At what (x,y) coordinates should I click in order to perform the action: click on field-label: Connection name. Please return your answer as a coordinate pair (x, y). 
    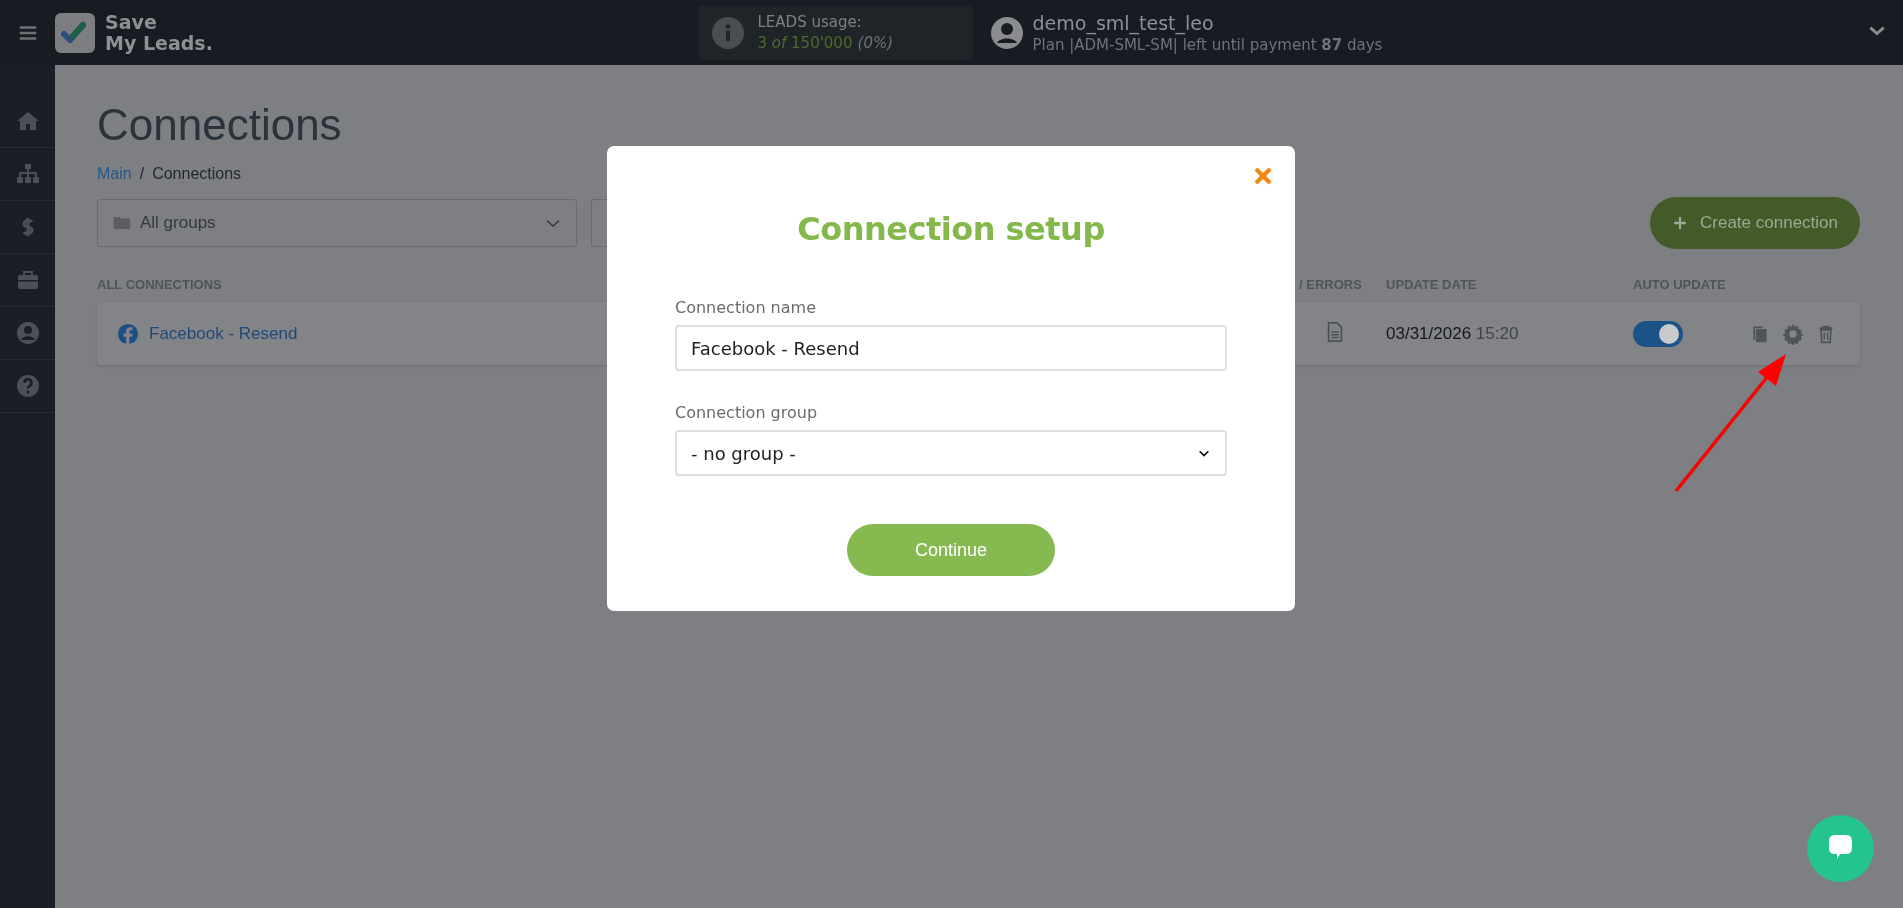
    Looking at the image, I should click on (746, 307).